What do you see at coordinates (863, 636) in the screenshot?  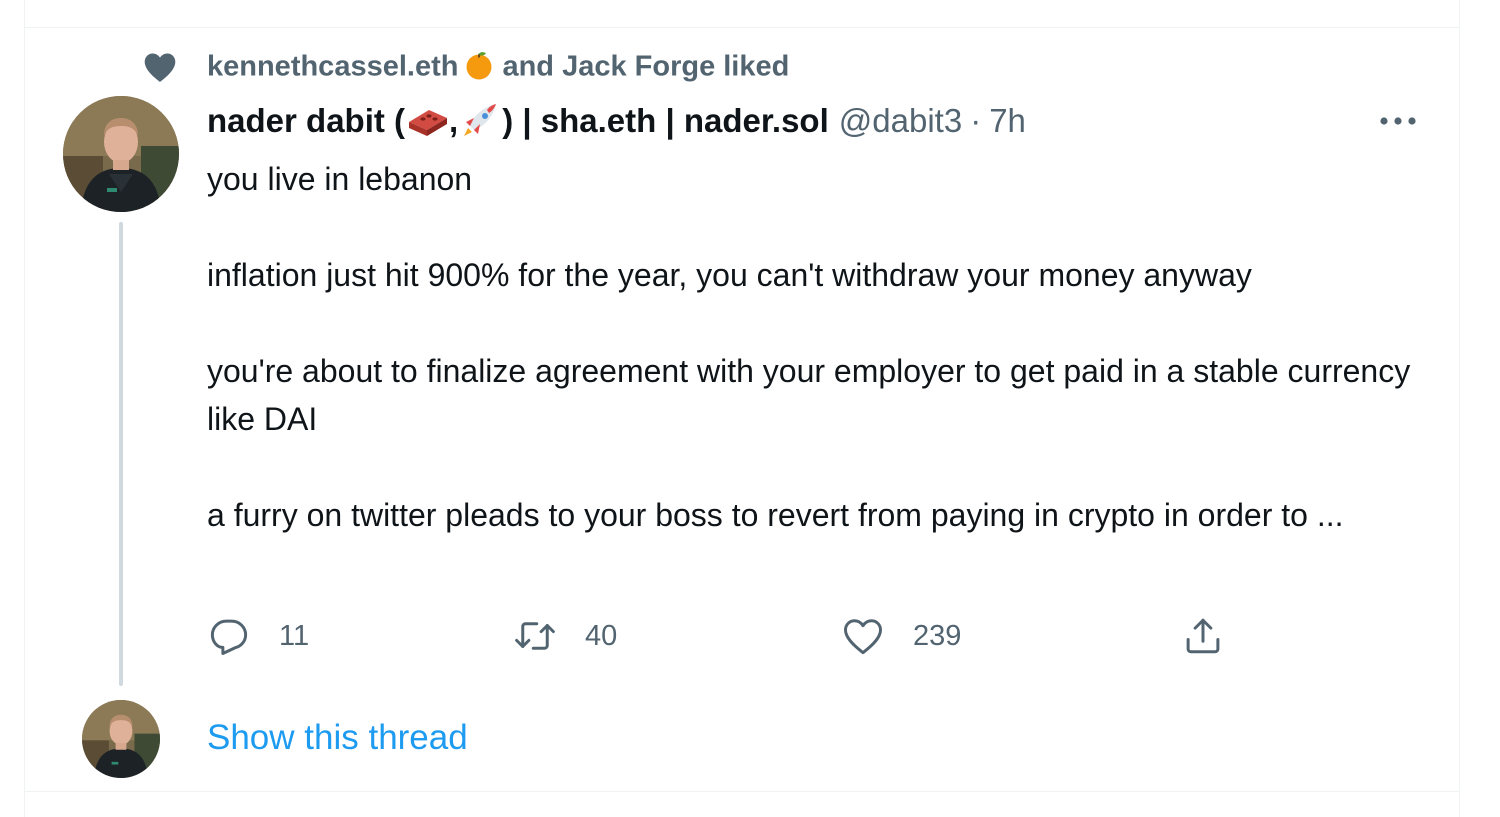 I see `heart-icon` at bounding box center [863, 636].